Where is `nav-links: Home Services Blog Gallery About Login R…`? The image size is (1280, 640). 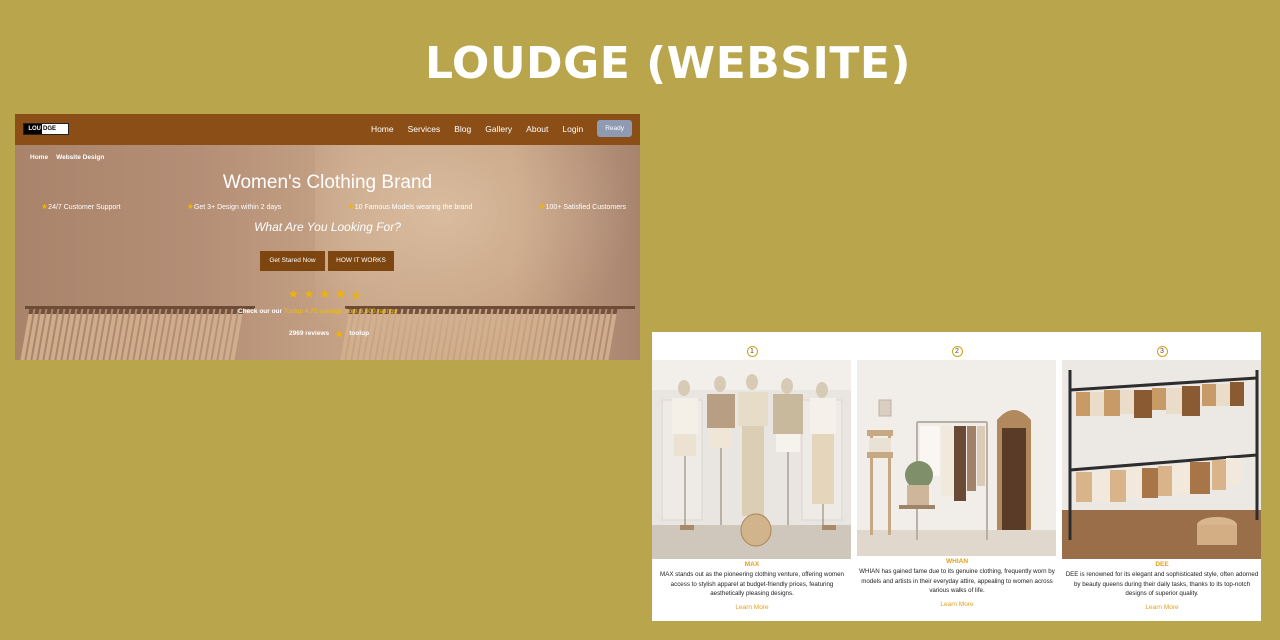 nav-links: Home Services Blog Gallery About Login R… is located at coordinates (501, 128).